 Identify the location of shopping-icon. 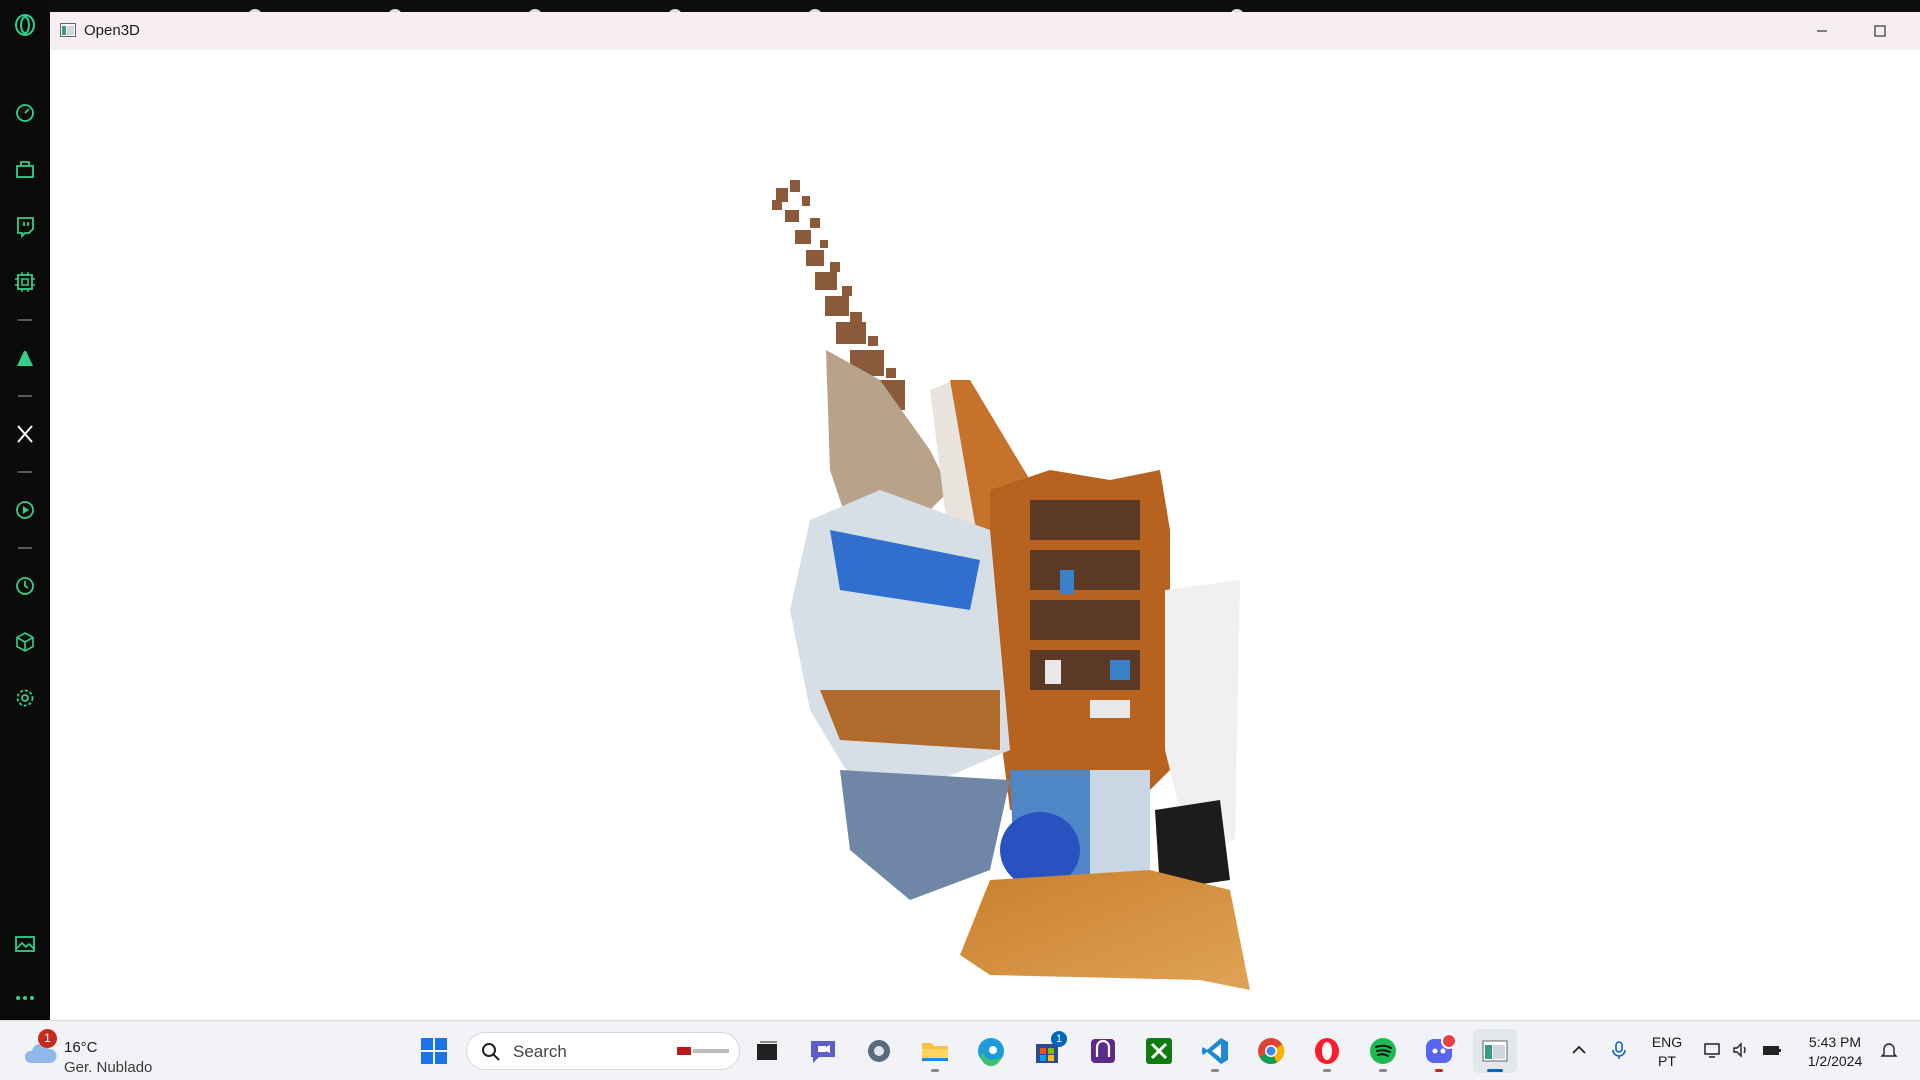
(25, 169).